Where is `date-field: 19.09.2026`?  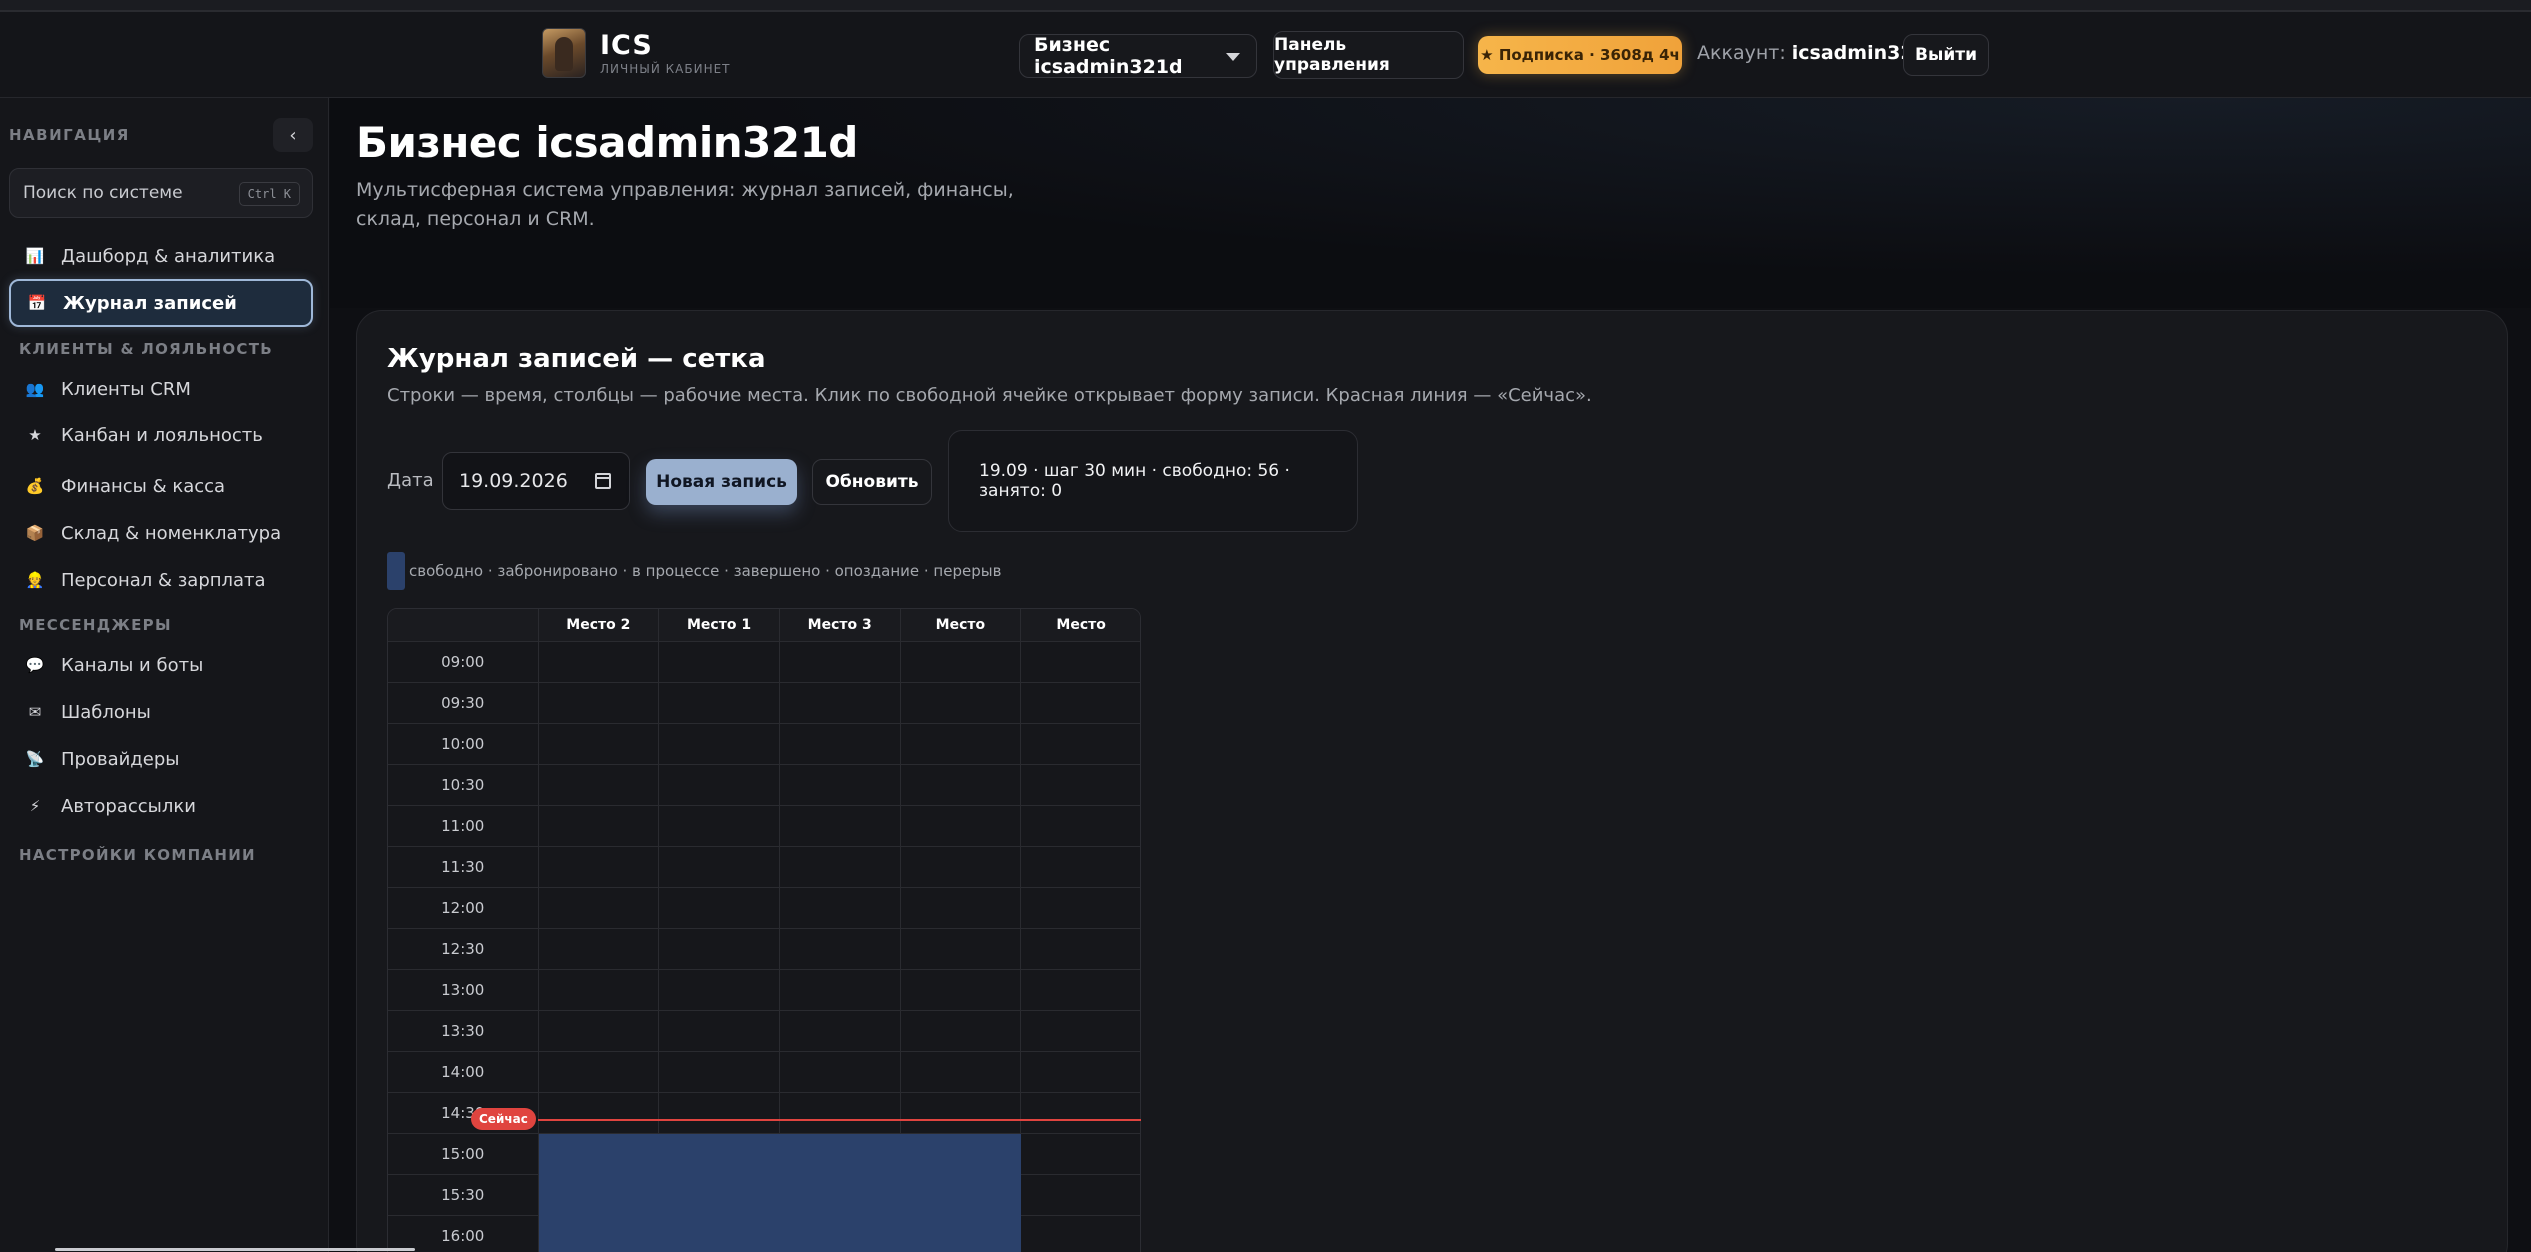
date-field: 19.09.2026 is located at coordinates (536, 481).